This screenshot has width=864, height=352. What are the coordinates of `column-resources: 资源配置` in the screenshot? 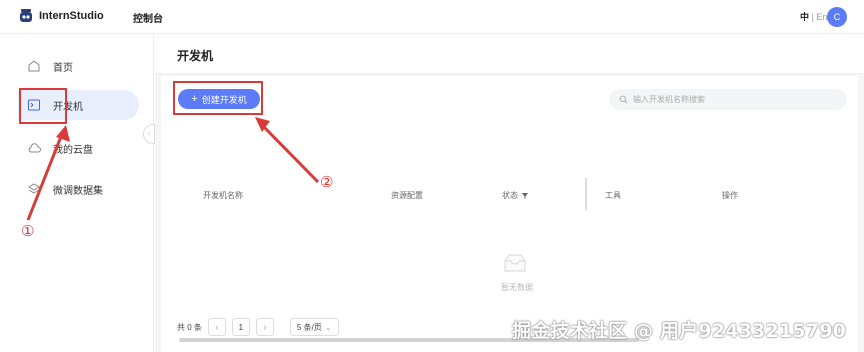 It's located at (407, 195).